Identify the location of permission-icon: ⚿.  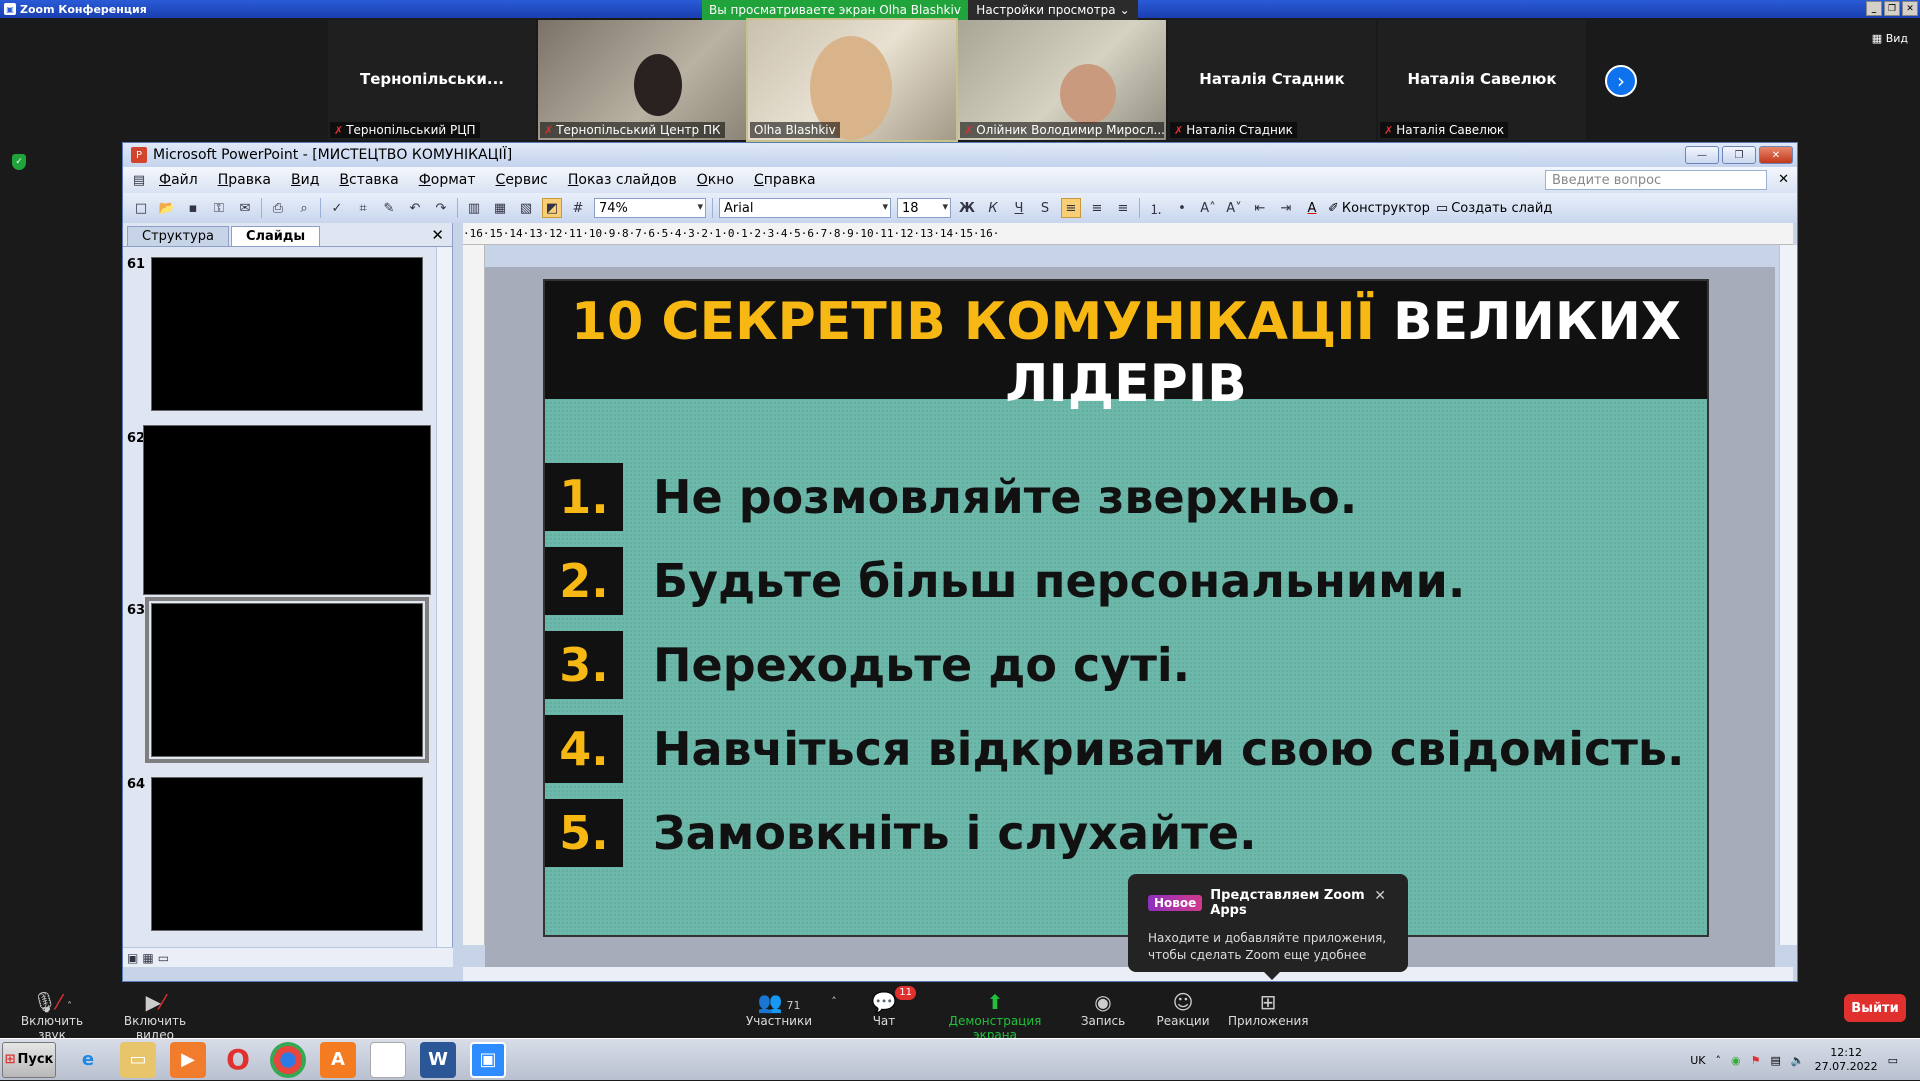
(219, 208).